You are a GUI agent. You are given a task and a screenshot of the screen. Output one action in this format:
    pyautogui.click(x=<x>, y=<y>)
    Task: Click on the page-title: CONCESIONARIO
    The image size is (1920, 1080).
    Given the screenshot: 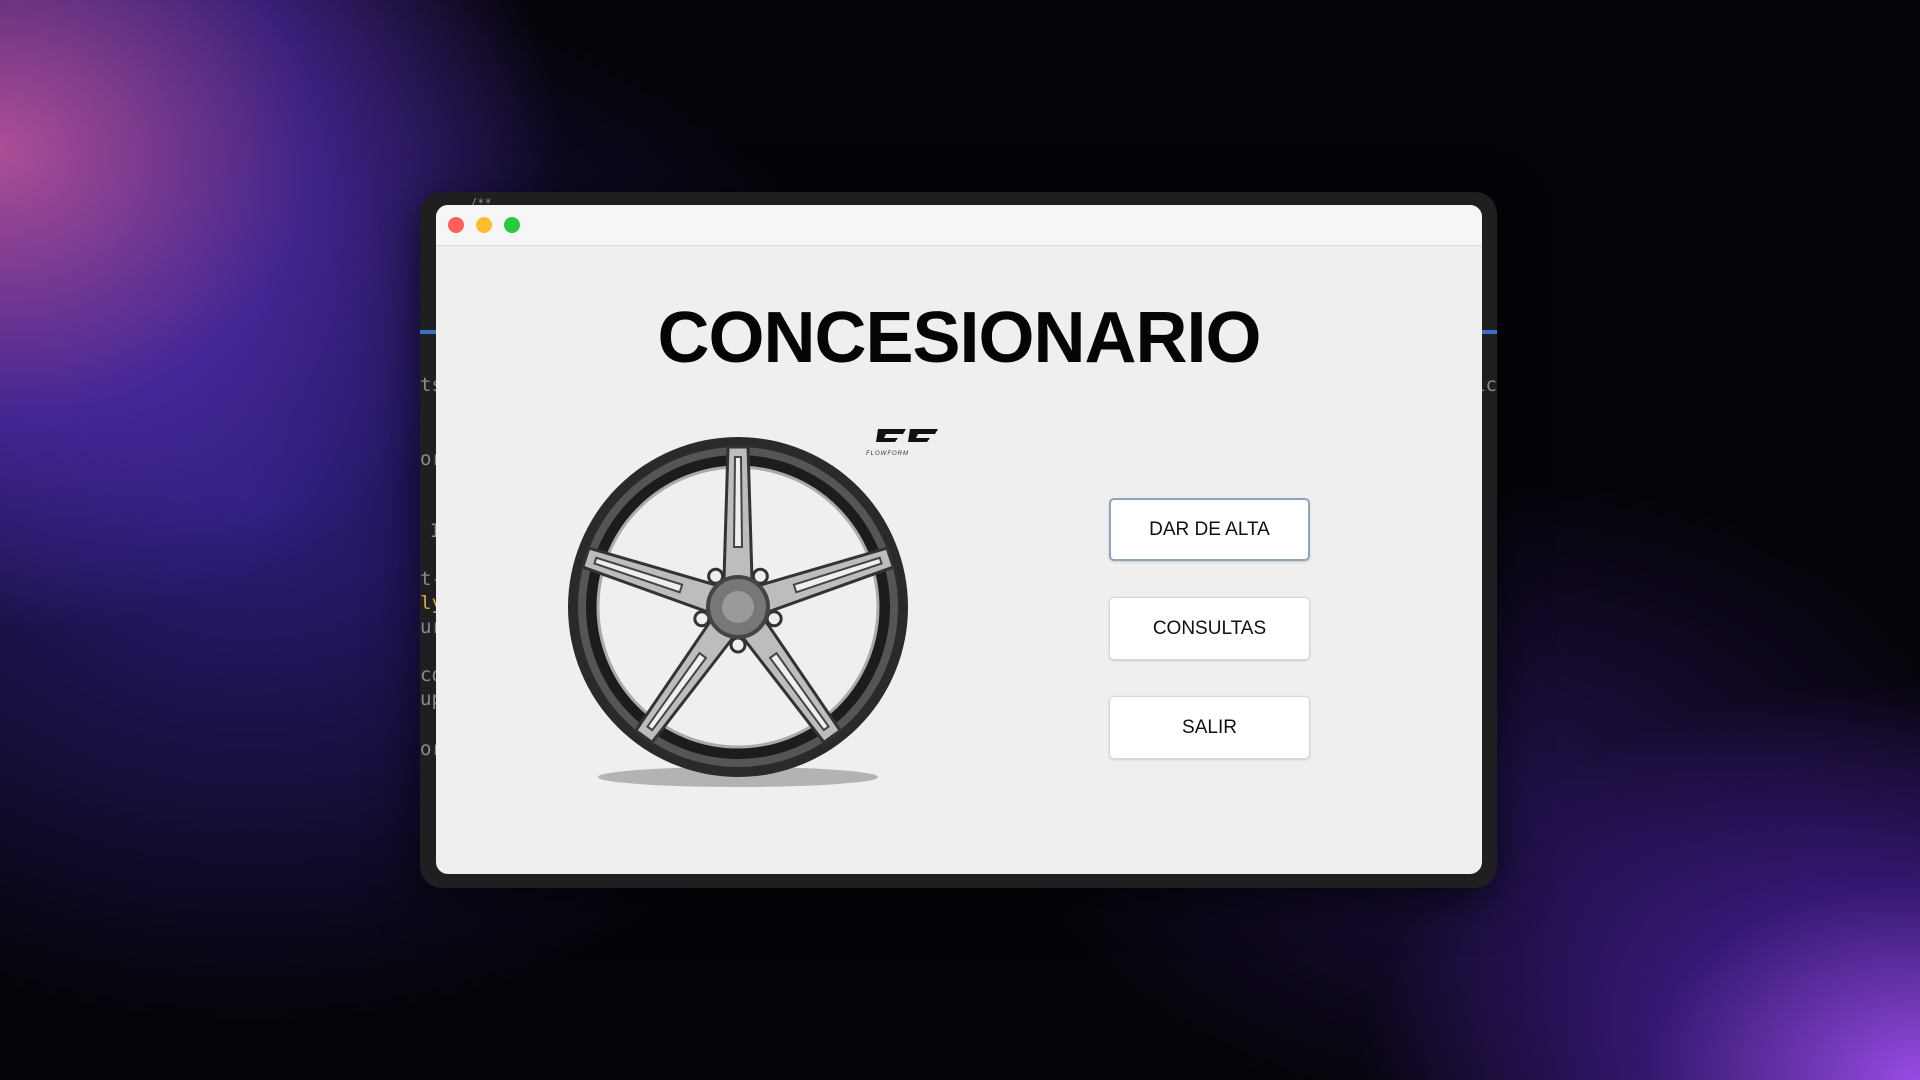 What is the action you would take?
    pyautogui.click(x=959, y=338)
    